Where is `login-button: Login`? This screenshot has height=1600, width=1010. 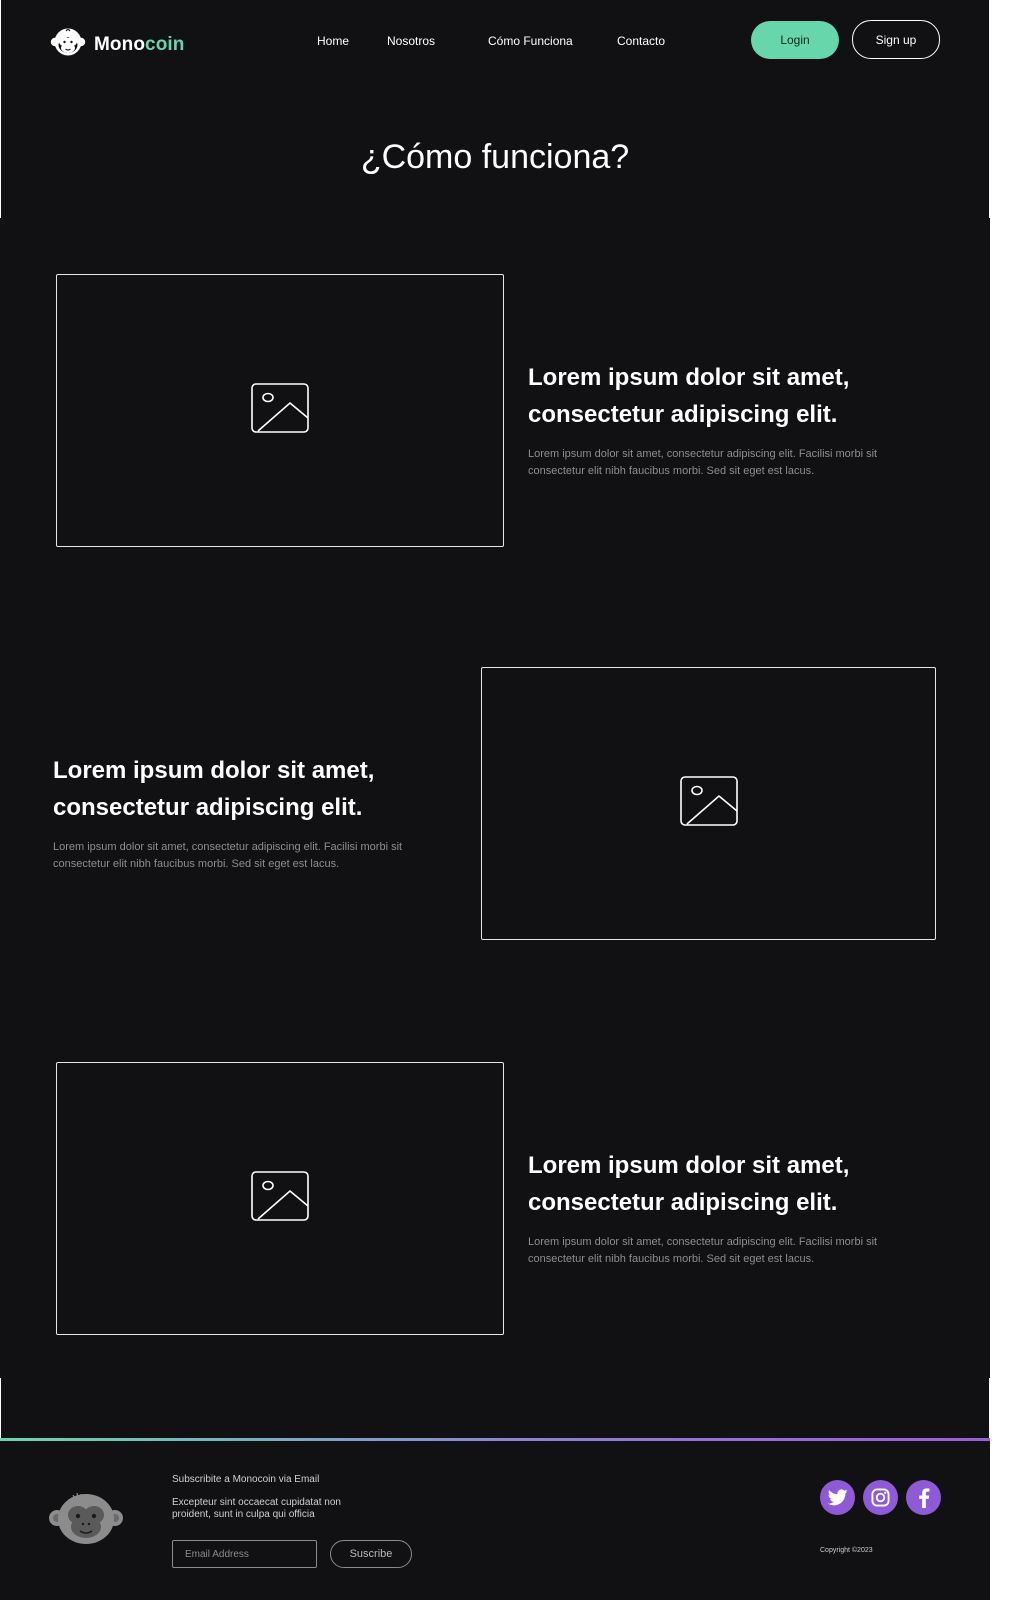 login-button: Login is located at coordinates (795, 40).